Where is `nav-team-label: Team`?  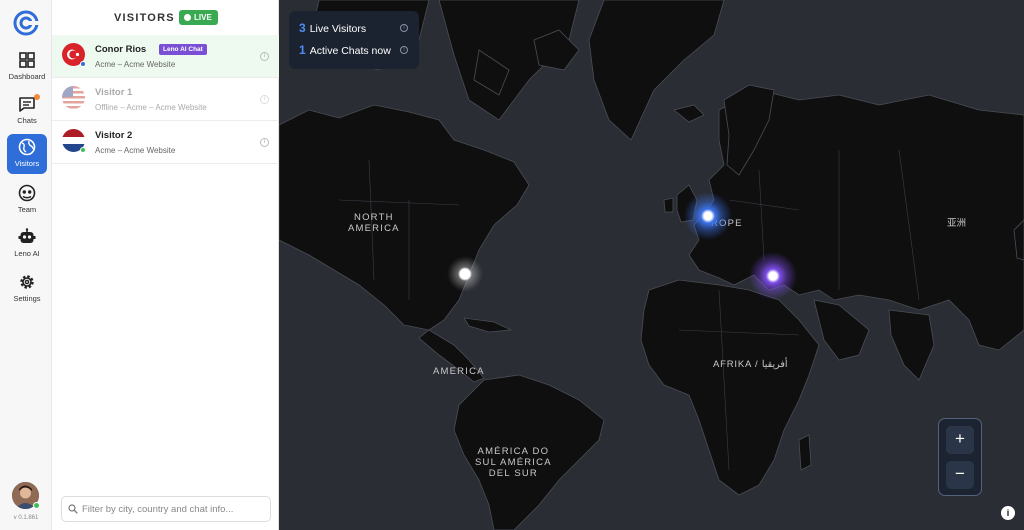 nav-team-label: Team is located at coordinates (27, 209).